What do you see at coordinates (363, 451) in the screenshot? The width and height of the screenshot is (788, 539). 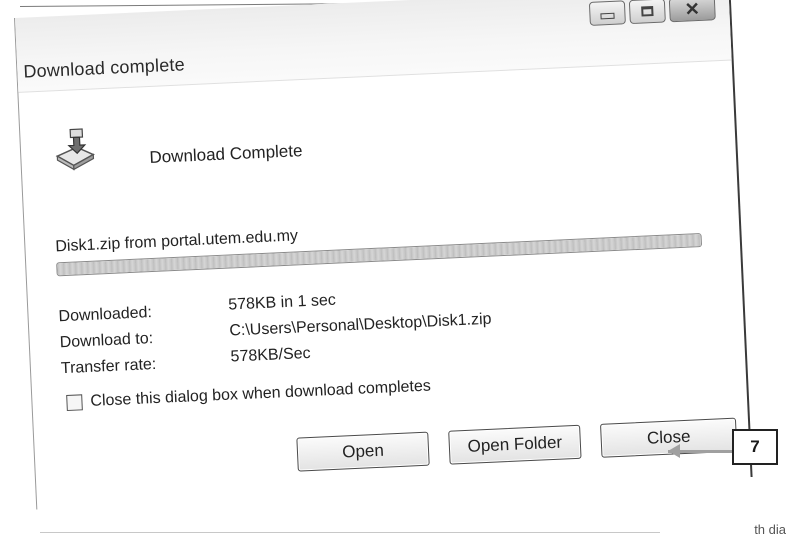 I see `open-button: Open` at bounding box center [363, 451].